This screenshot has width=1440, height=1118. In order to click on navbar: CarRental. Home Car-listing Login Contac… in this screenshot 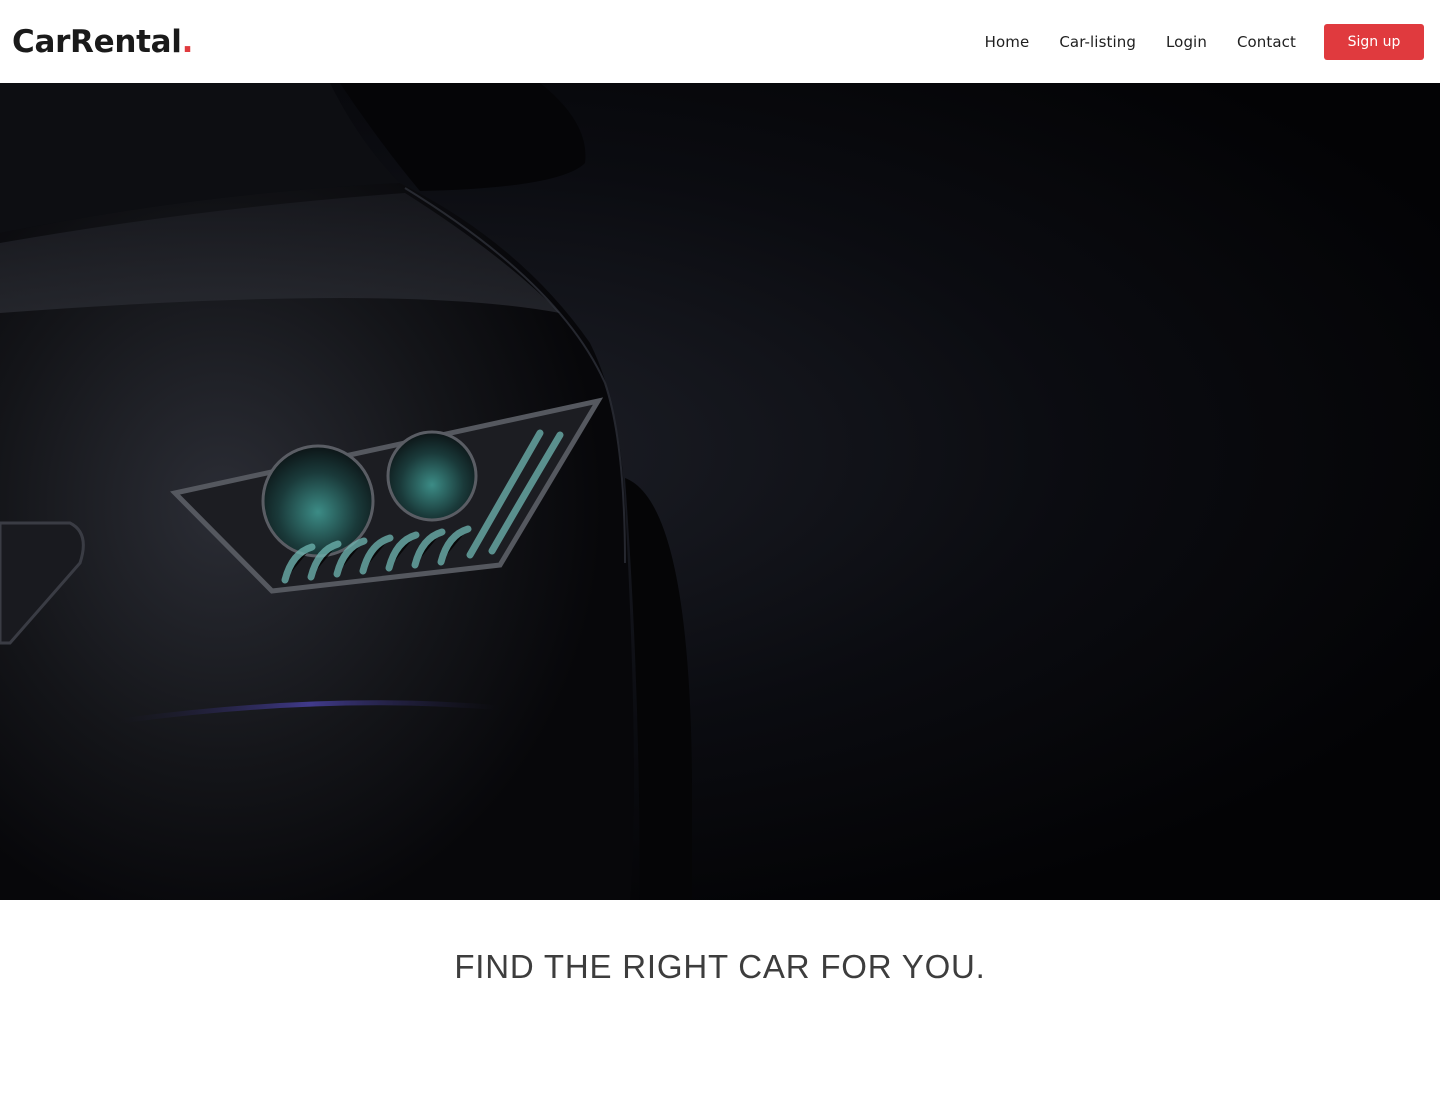, I will do `click(720, 41)`.